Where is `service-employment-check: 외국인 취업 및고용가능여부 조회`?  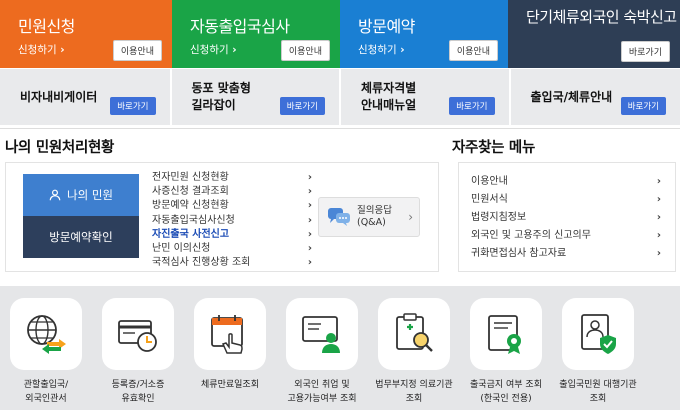 service-employment-check: 외국인 취업 및고용가능여부 조회 is located at coordinates (322, 352).